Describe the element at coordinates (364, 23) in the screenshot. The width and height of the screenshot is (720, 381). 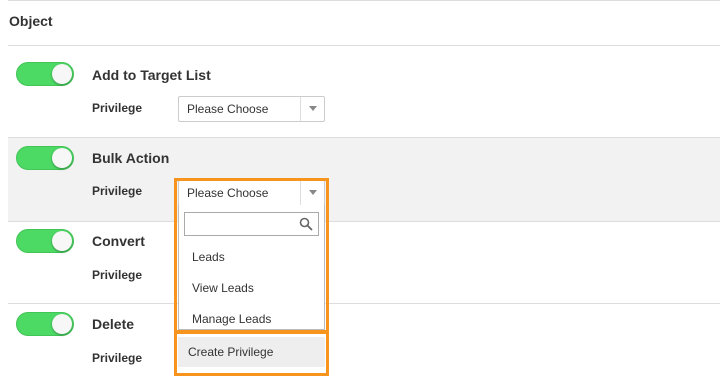
I see `object-header: Object` at that location.